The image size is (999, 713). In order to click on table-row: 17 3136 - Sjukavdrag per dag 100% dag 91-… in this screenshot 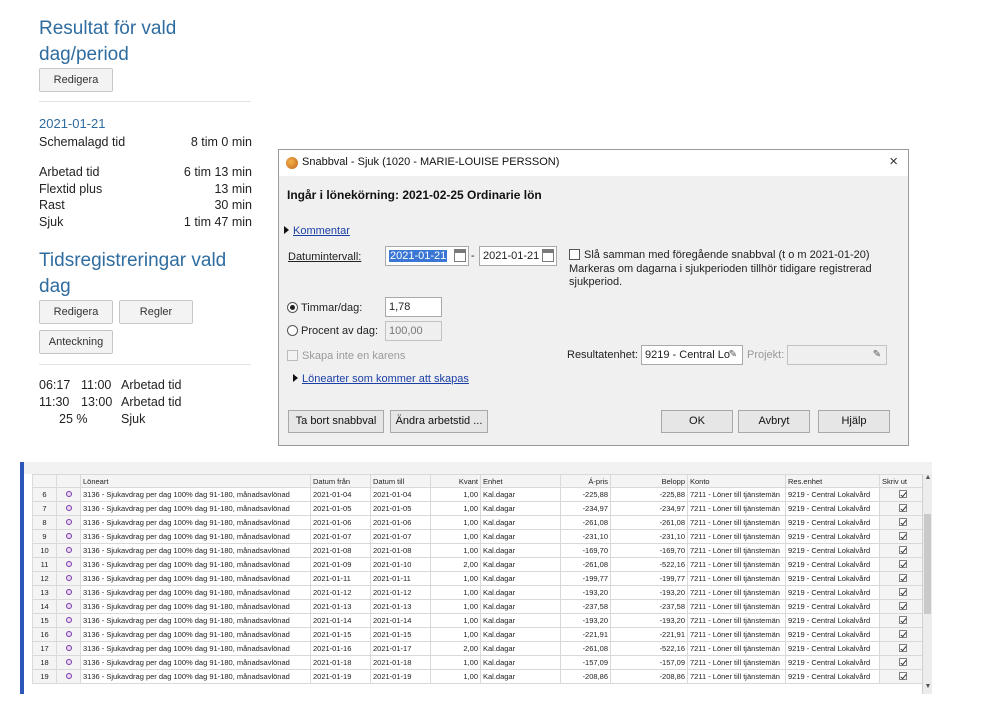, I will do `click(479, 648)`.